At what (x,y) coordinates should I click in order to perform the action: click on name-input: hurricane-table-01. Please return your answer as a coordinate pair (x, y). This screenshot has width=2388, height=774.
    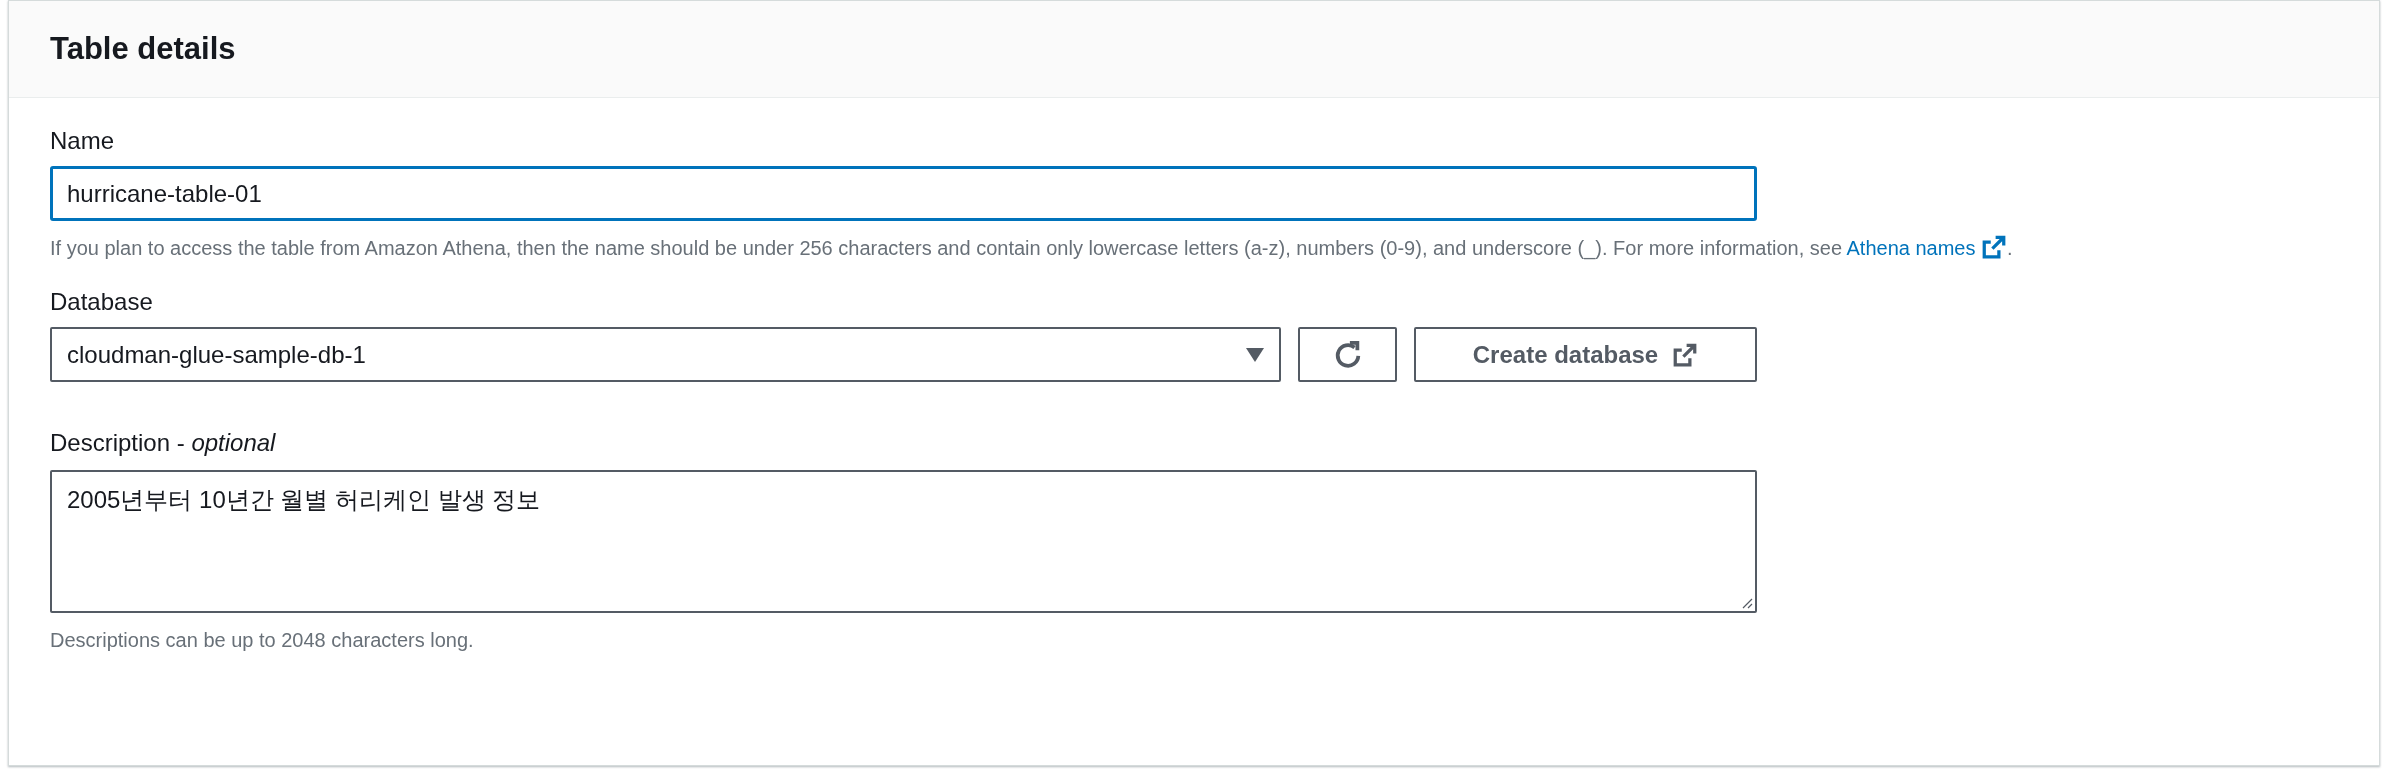
    Looking at the image, I should click on (903, 193).